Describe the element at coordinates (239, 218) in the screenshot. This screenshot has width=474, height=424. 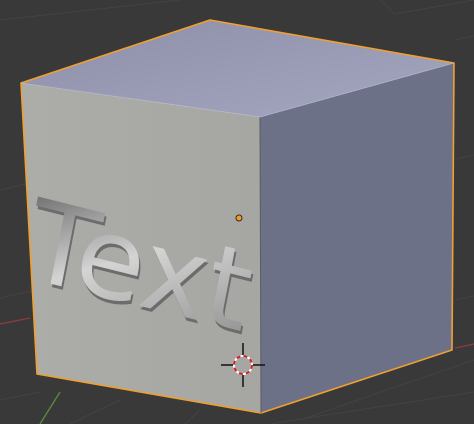
I see `object-origin-dot` at that location.